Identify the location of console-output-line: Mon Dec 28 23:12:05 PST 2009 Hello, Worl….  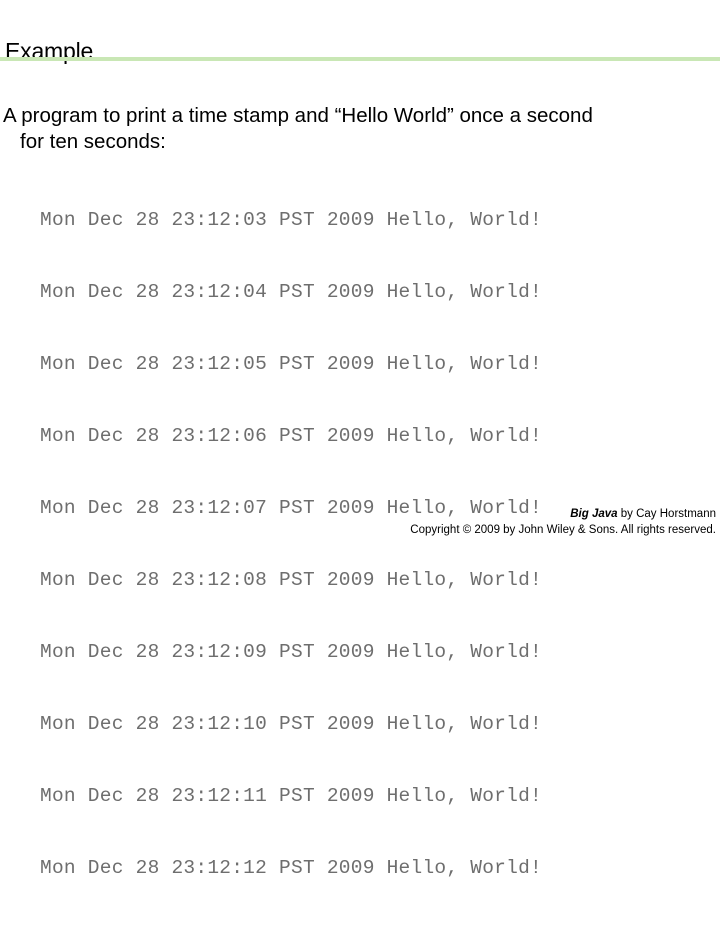
(291, 364).